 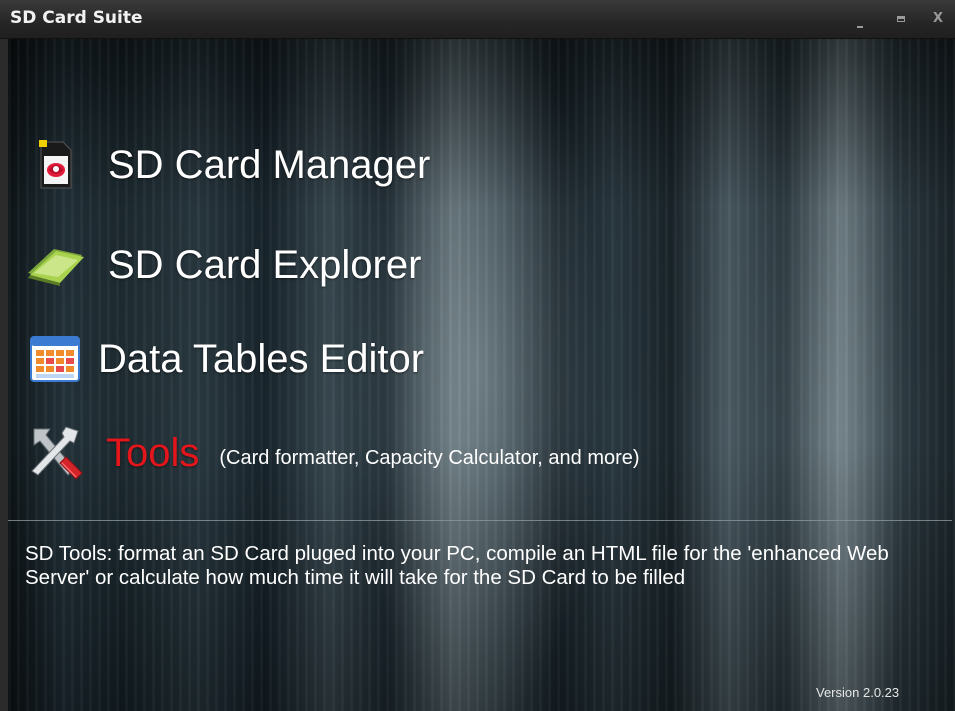 What do you see at coordinates (55, 165) in the screenshot?
I see `sd-card-icon` at bounding box center [55, 165].